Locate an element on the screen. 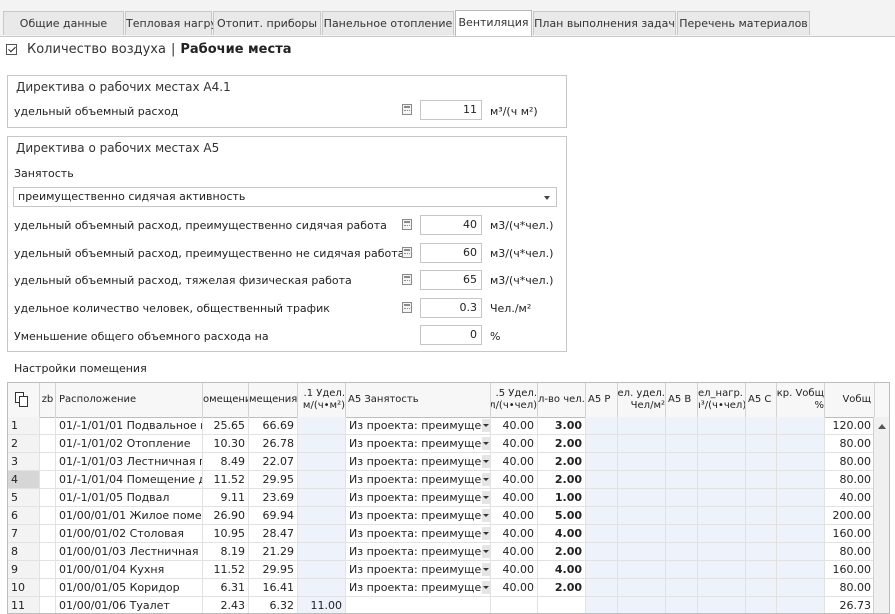  column-header: A5 P is located at coordinates (602, 400).